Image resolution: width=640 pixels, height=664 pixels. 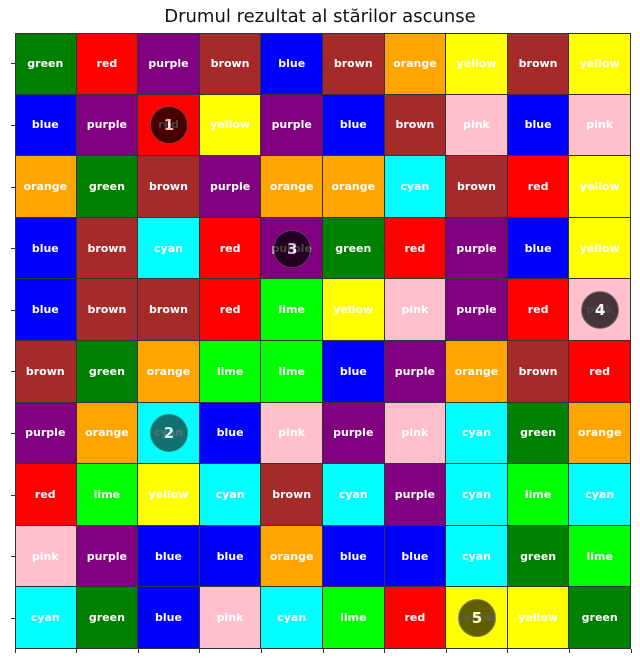 What do you see at coordinates (320, 16) in the screenshot?
I see `chart-title: Drumul rezultat al stărilor ascunse` at bounding box center [320, 16].